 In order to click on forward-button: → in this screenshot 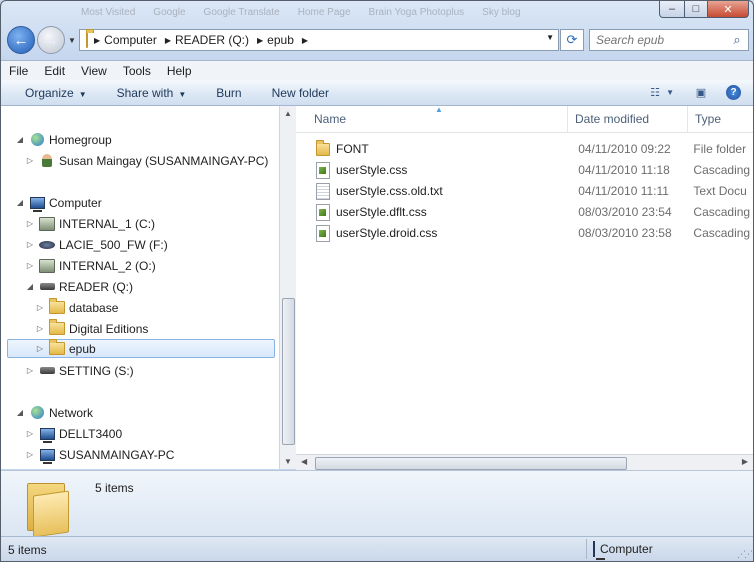, I will do `click(51, 40)`.